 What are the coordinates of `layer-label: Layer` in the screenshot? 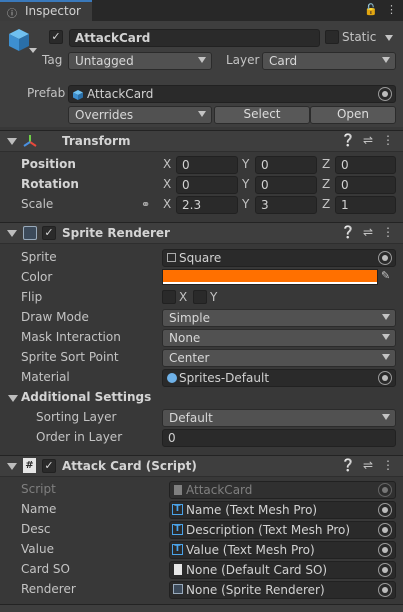 It's located at (243, 60).